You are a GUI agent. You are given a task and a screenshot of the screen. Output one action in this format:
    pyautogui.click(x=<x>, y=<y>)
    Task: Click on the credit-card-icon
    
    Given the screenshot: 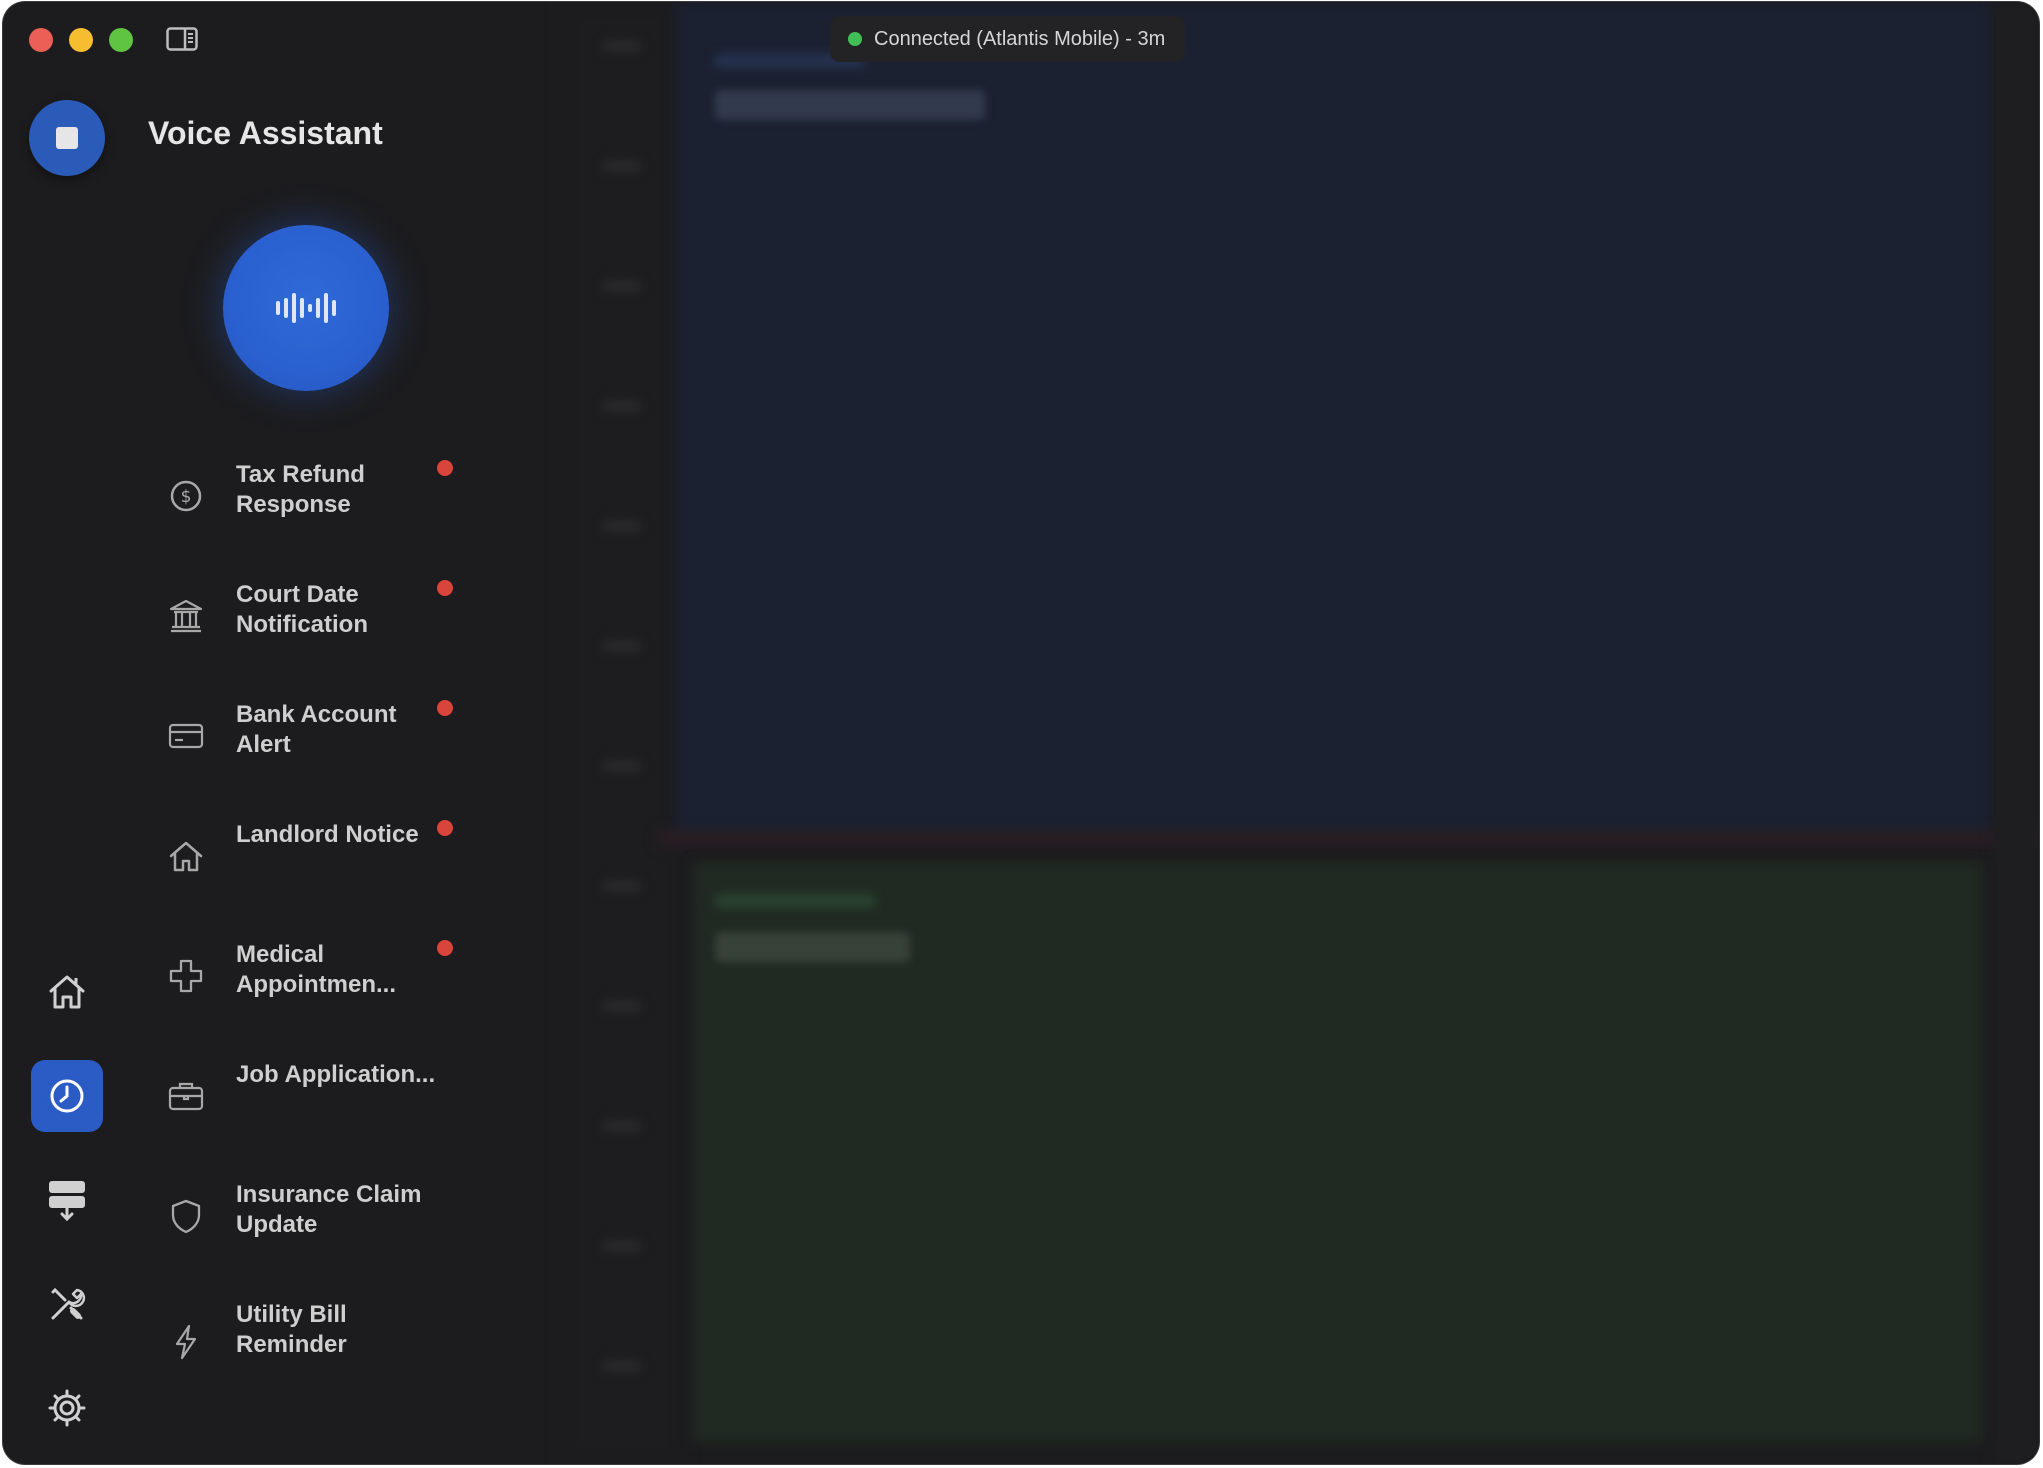 What is the action you would take?
    pyautogui.click(x=186, y=736)
    